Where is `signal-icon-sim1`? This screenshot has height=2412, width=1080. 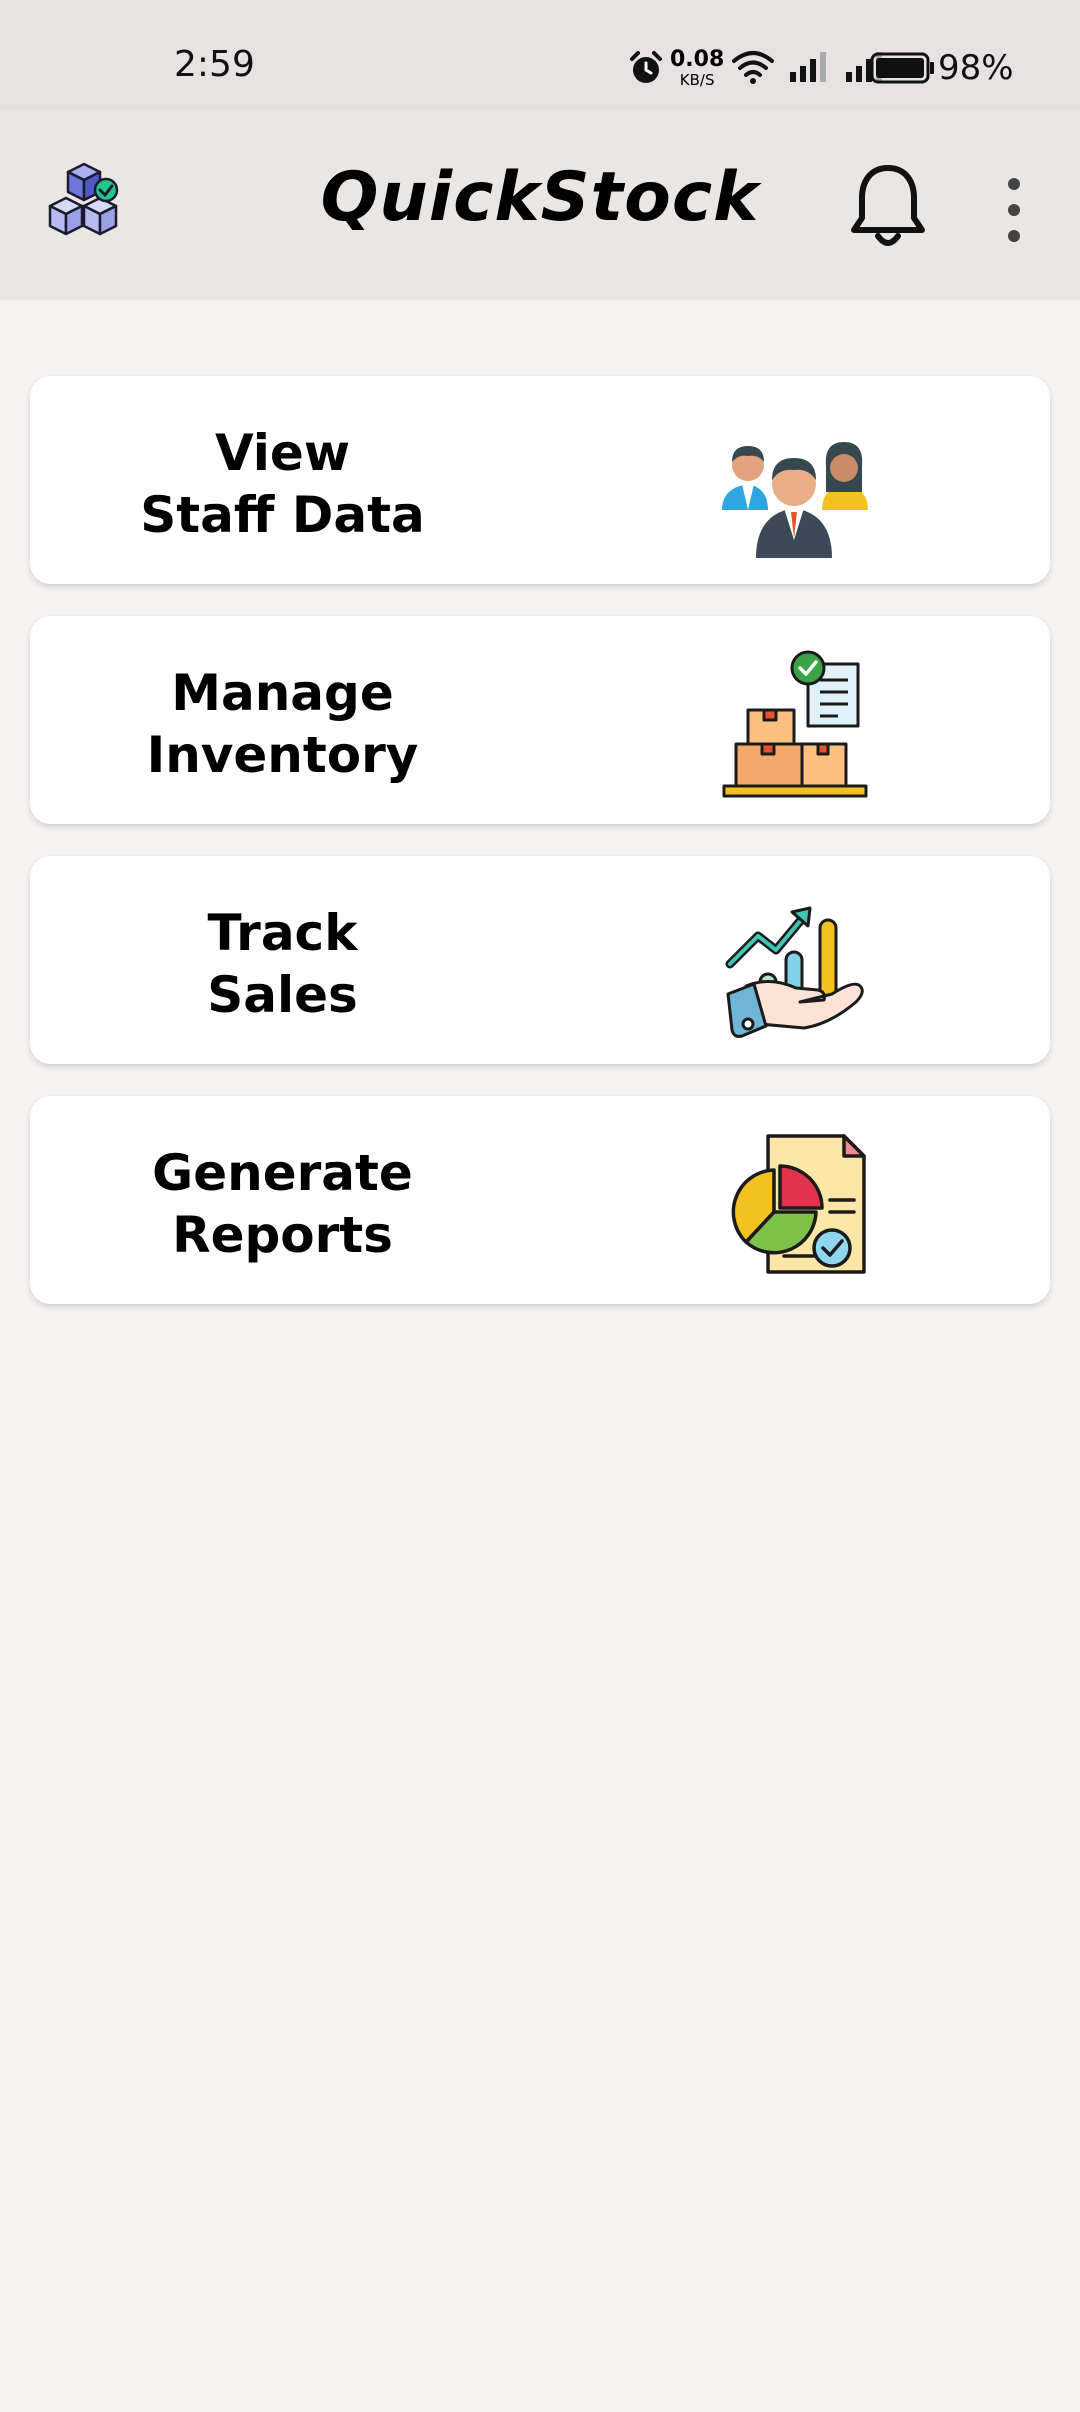
signal-icon-sim1 is located at coordinates (808, 67).